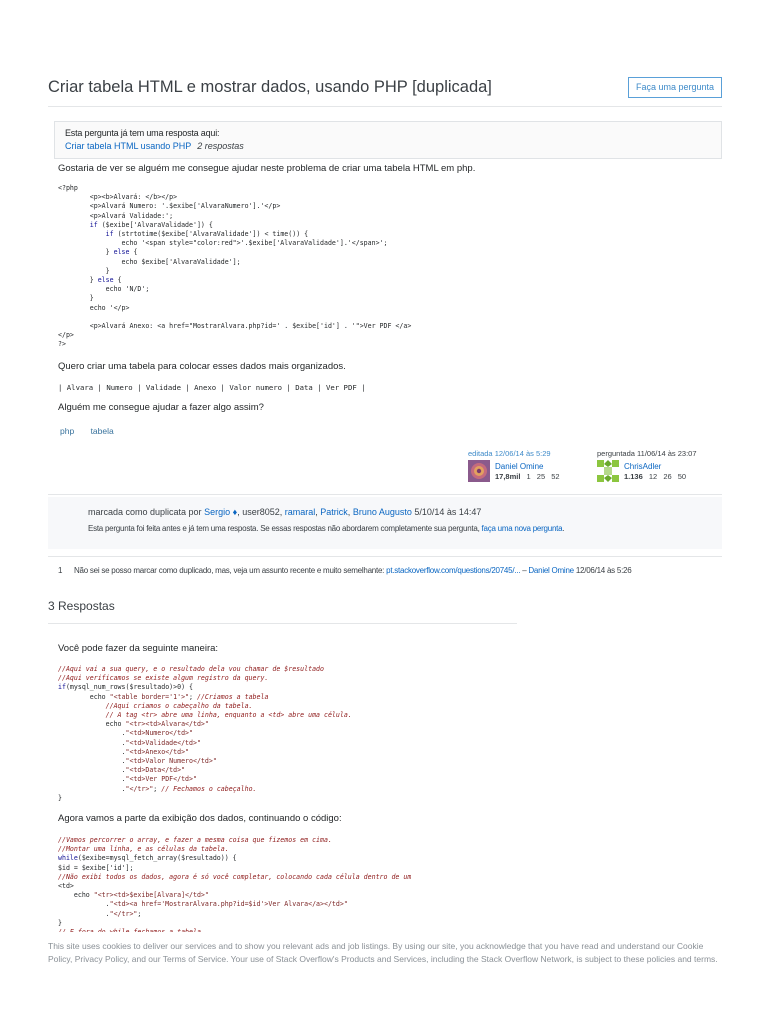  Describe the element at coordinates (509, 453) in the screenshot. I see `edited-action: editada 12/06/14 às 5:29` at that location.